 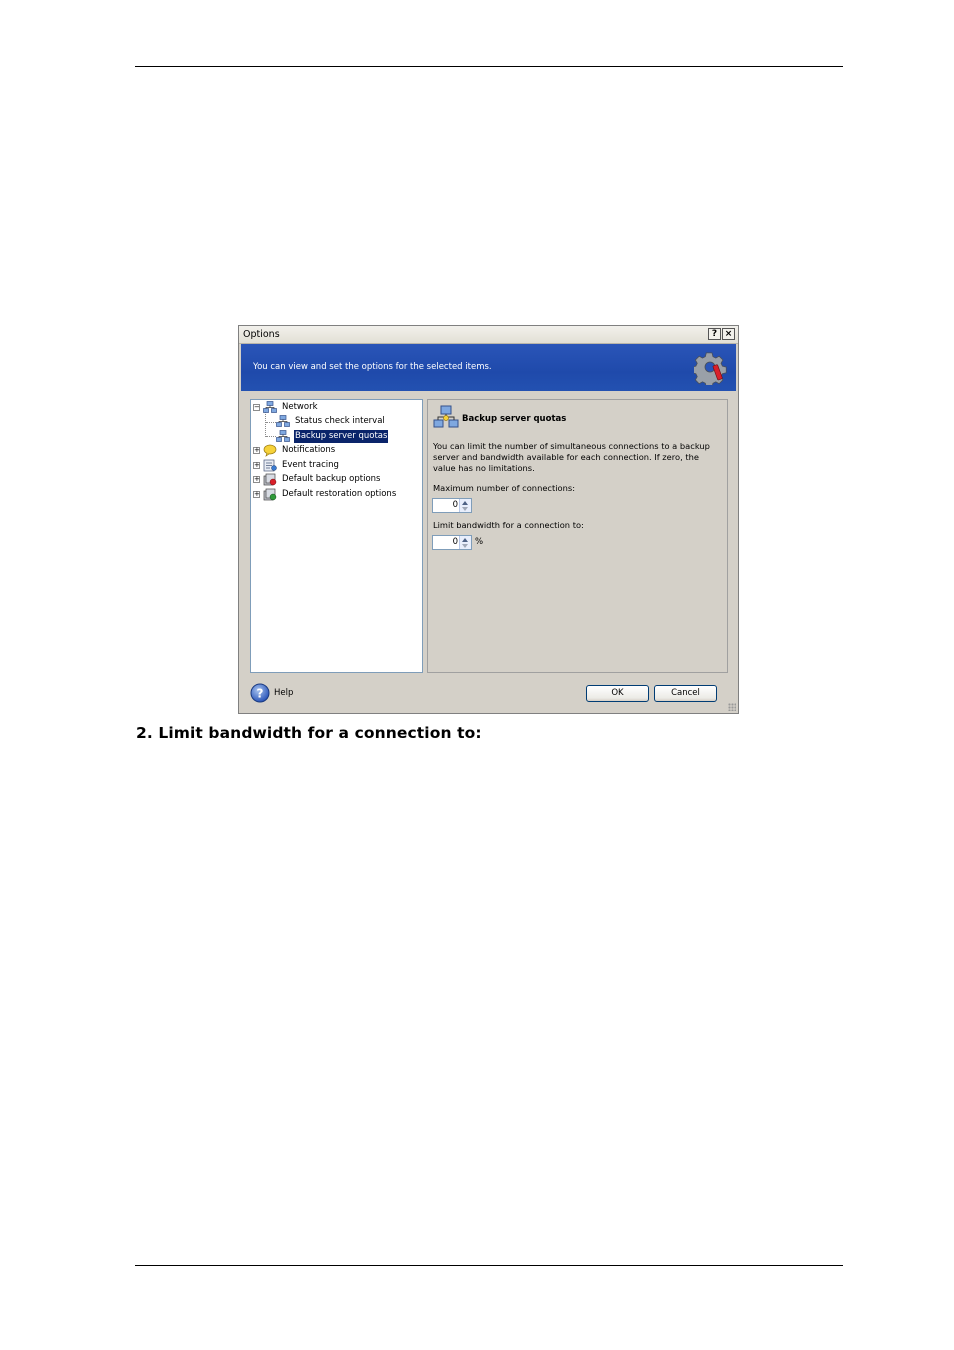 What do you see at coordinates (283, 693) in the screenshot?
I see `help-link: Help` at bounding box center [283, 693].